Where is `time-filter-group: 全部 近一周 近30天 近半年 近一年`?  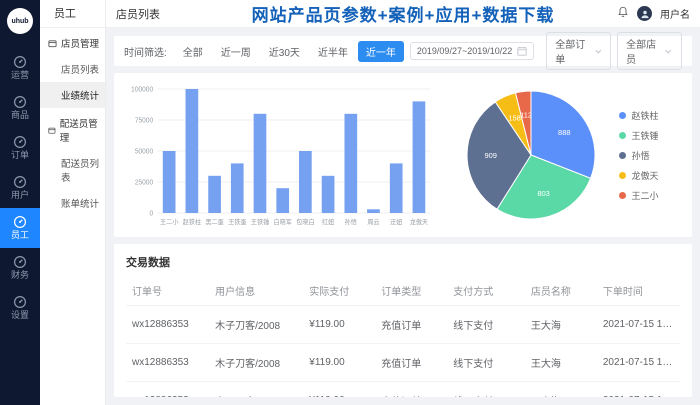
time-filter-group: 全部 近一周 近30天 近半年 近一年 is located at coordinates (289, 51).